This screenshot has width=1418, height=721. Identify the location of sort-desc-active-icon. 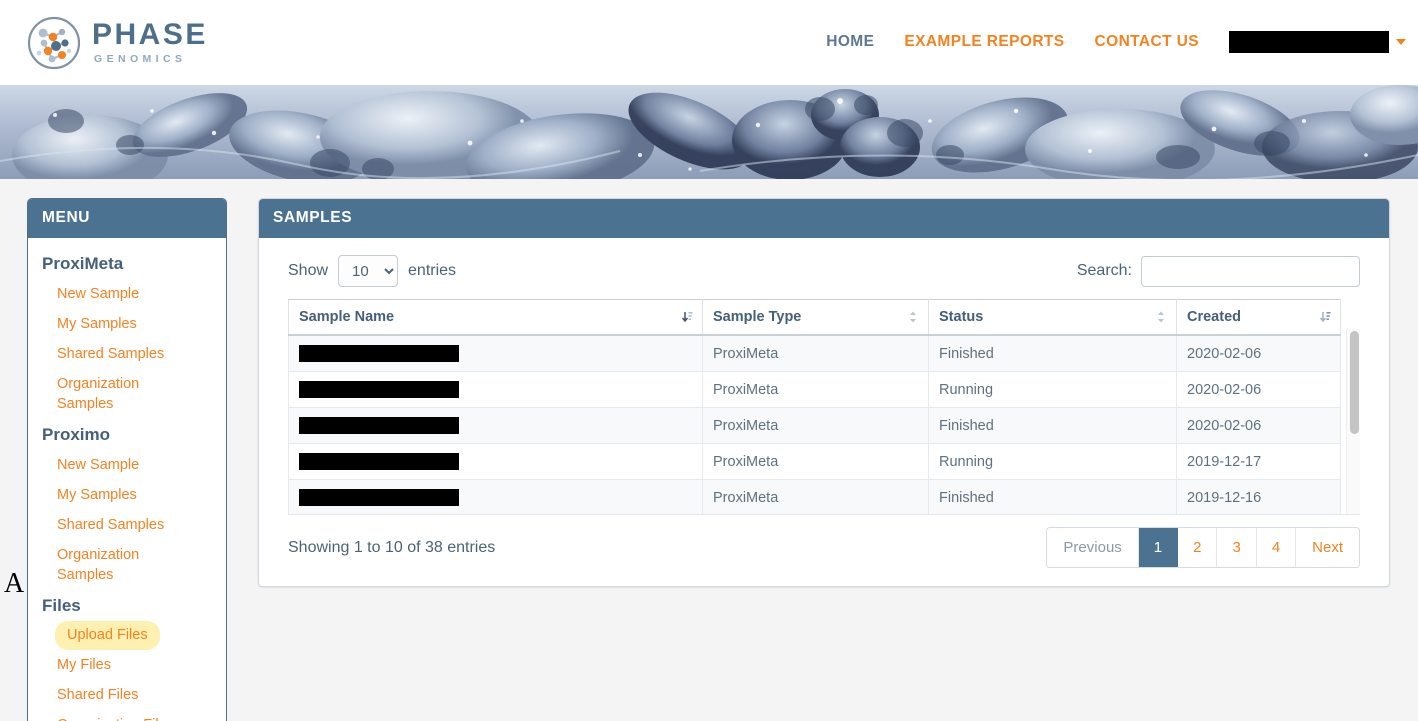
(687, 317).